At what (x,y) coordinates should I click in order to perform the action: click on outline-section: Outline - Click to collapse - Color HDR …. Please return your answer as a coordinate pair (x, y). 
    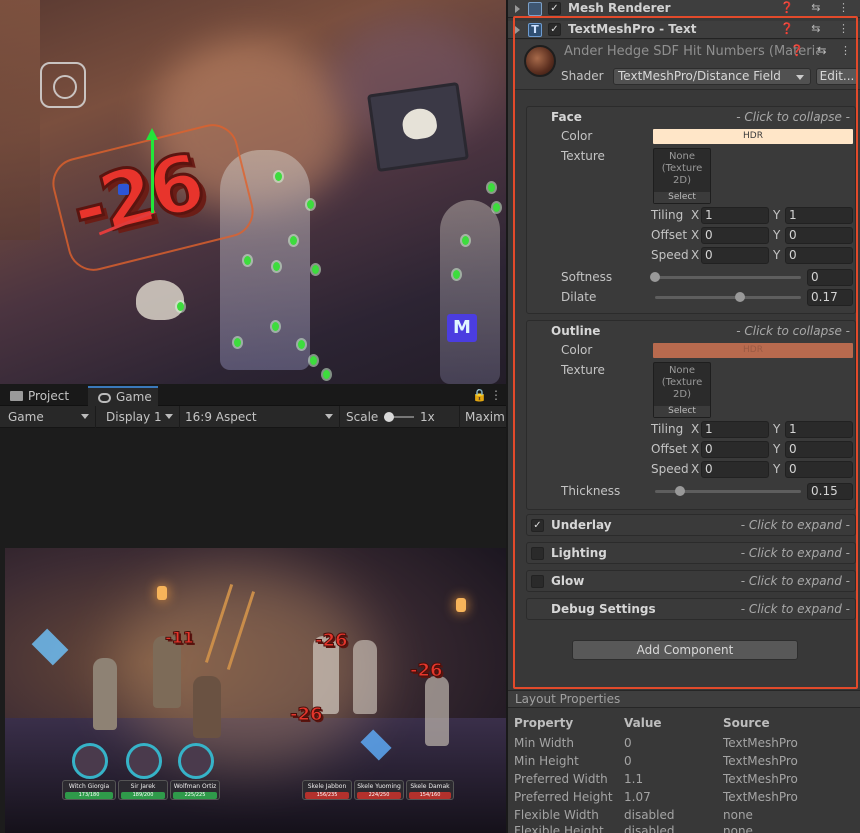
    Looking at the image, I should click on (691, 415).